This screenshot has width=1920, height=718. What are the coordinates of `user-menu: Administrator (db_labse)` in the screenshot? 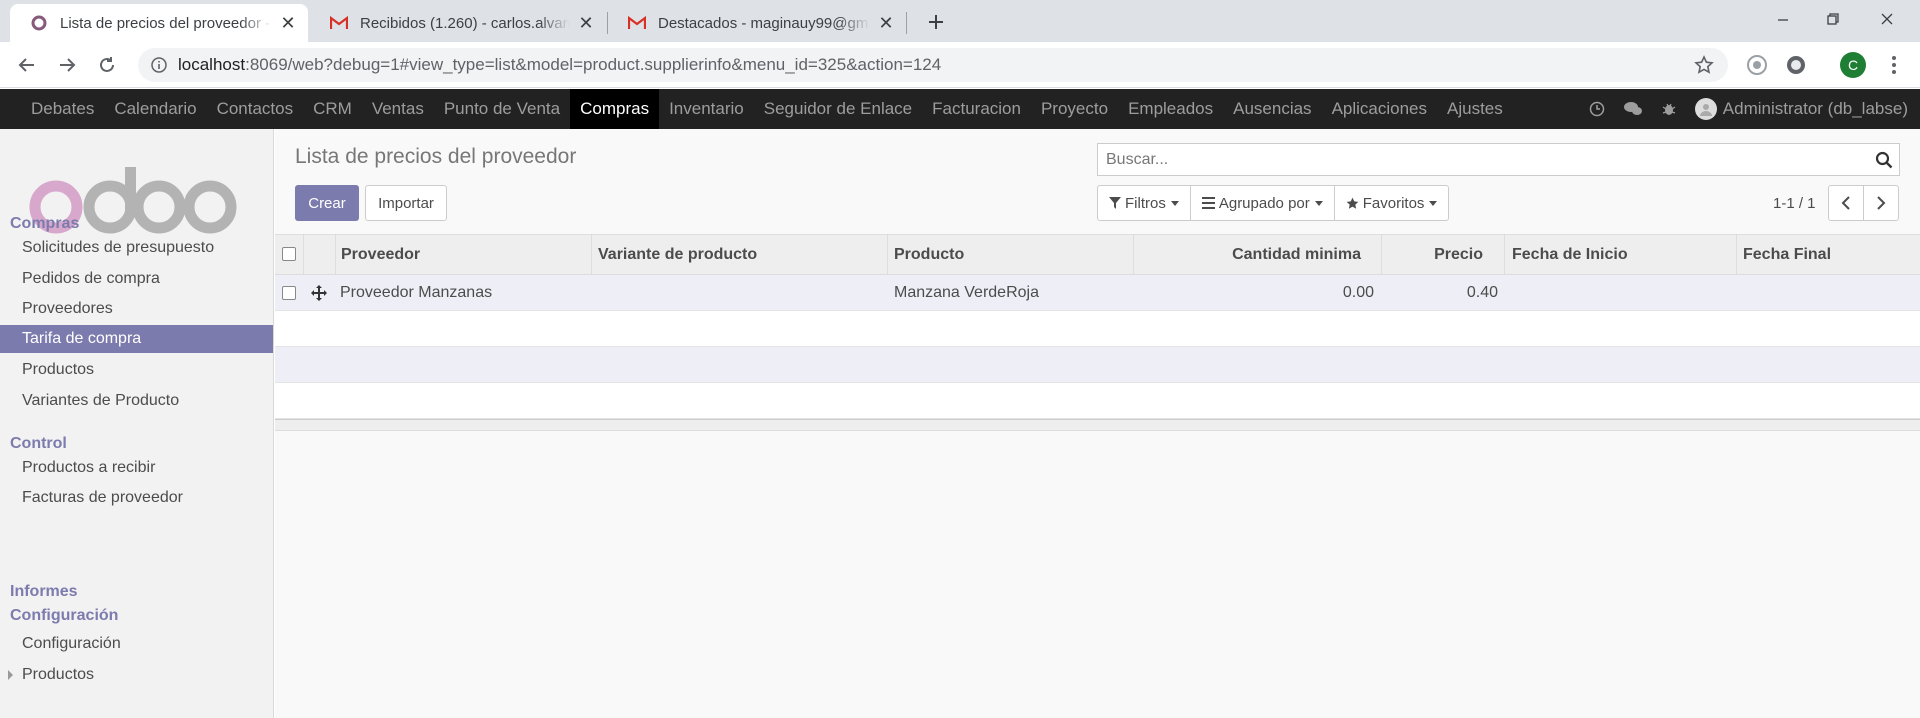 It's located at (1803, 109).